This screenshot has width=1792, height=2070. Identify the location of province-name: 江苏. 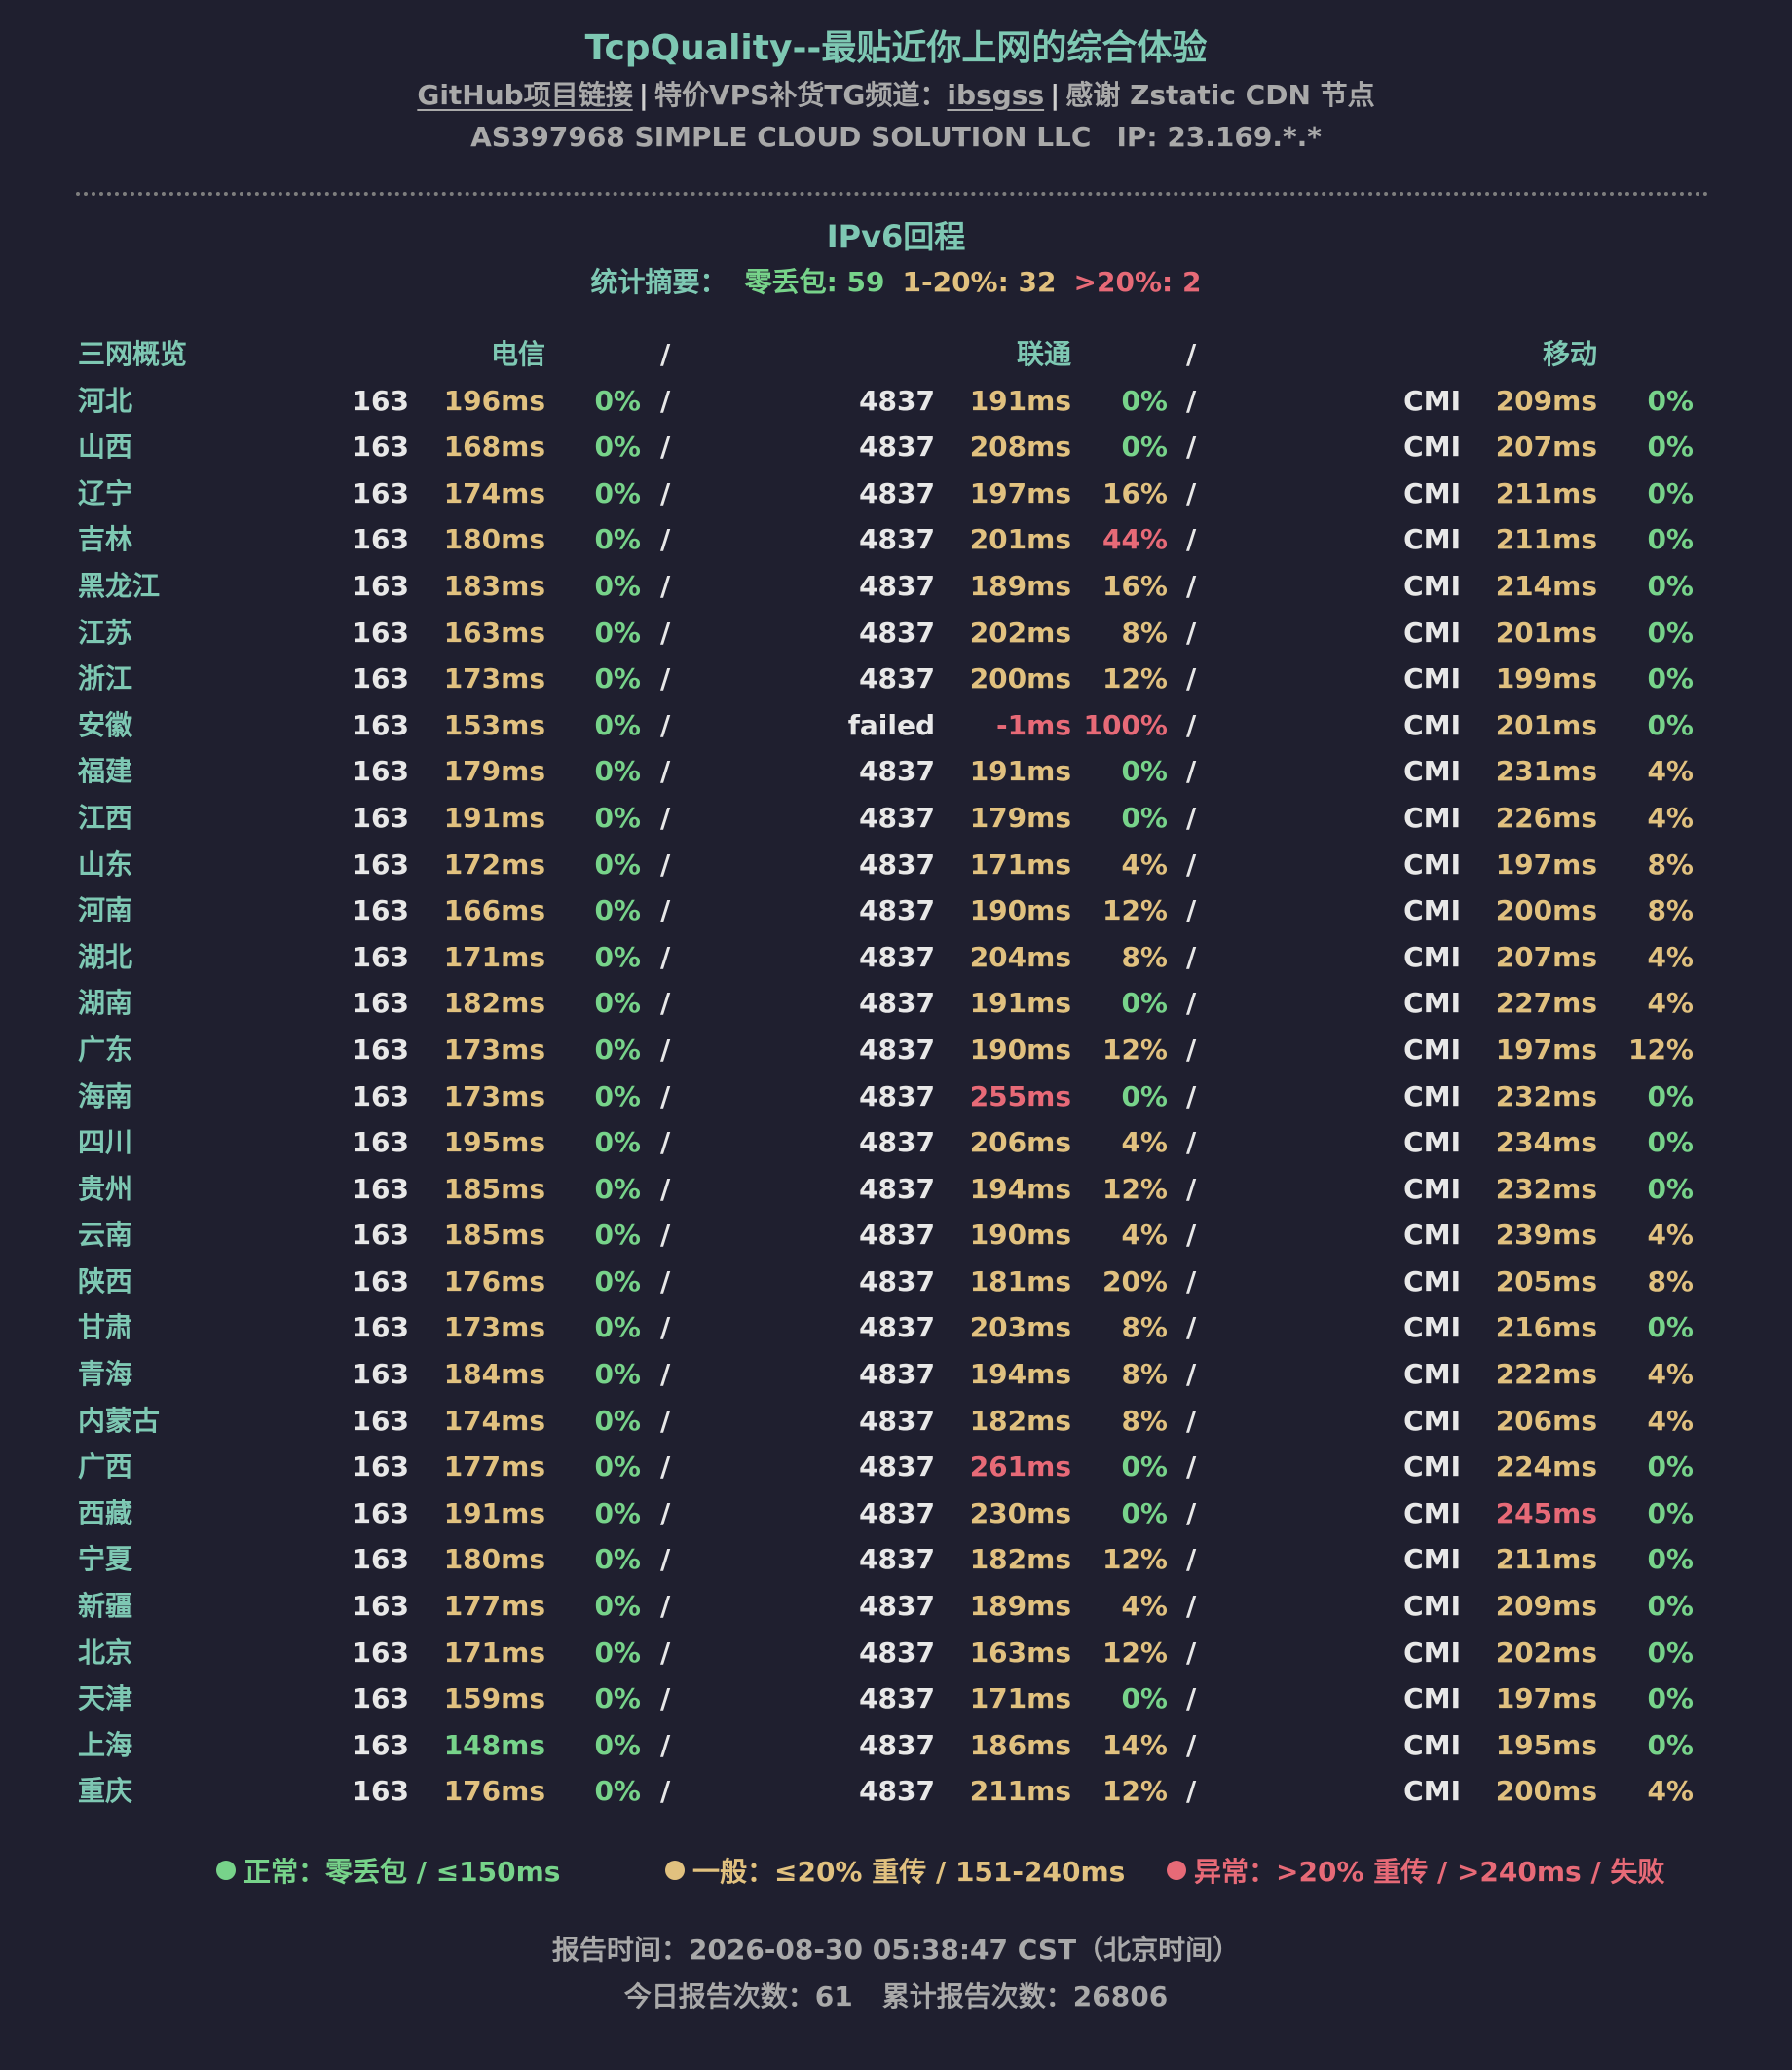
(105, 632).